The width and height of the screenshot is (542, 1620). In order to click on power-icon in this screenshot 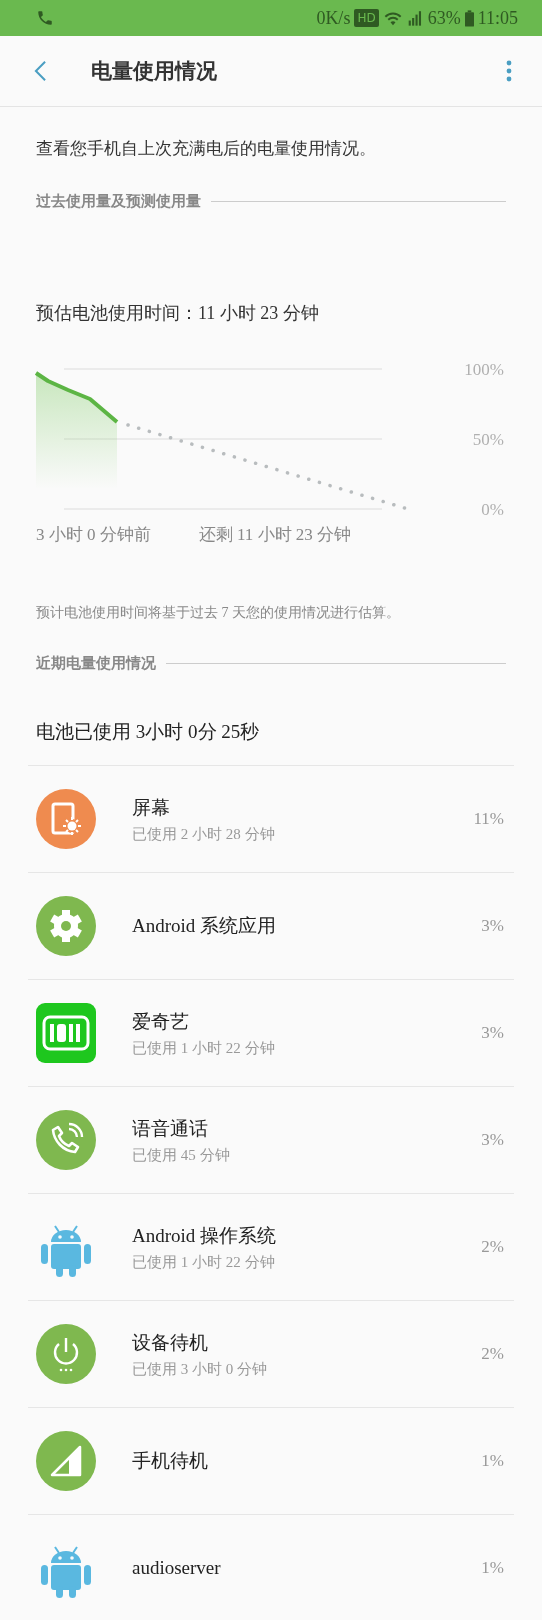, I will do `click(66, 1354)`.